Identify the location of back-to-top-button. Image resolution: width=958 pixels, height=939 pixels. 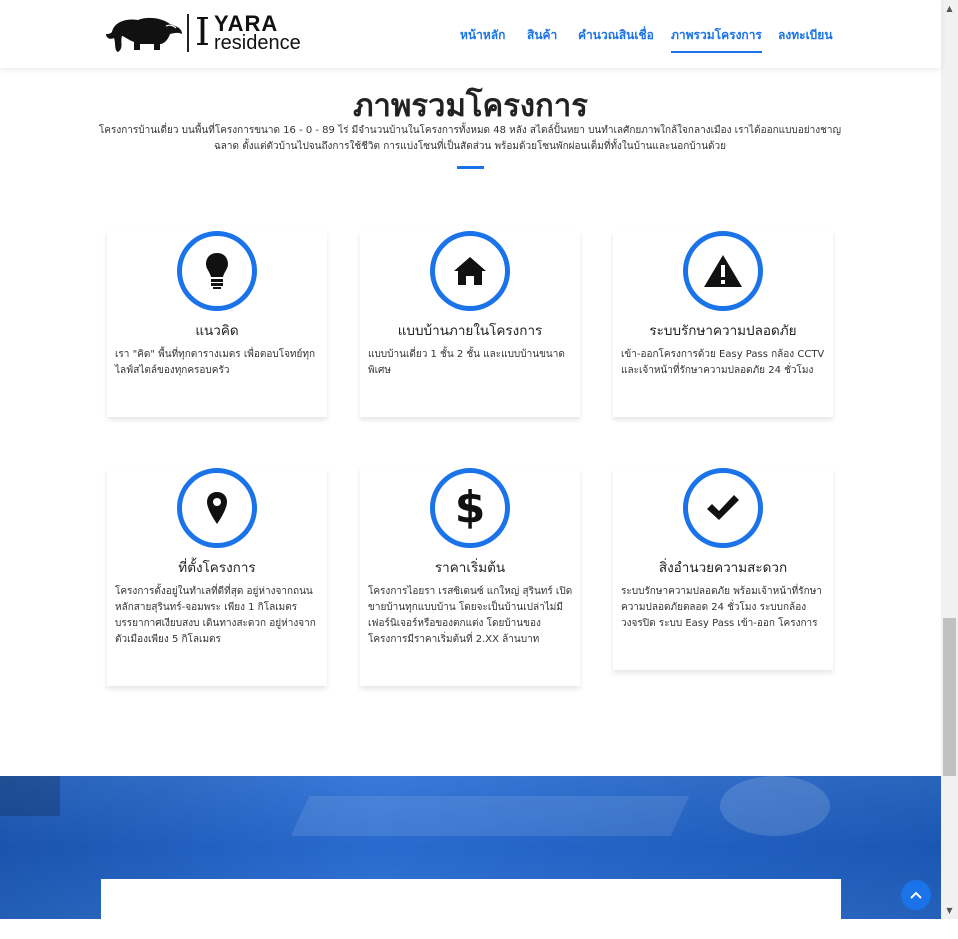
(916, 895).